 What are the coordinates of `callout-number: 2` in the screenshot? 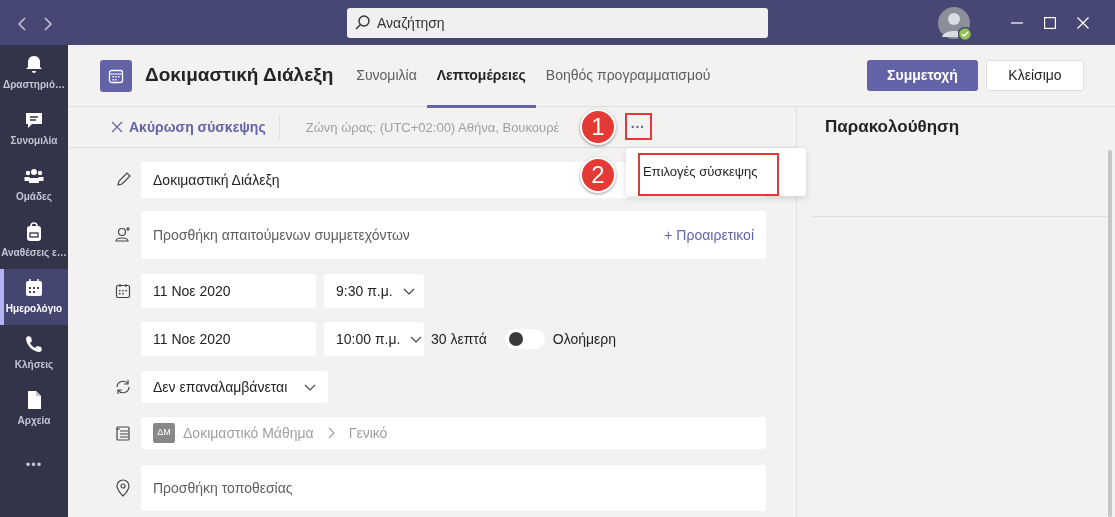 It's located at (598, 175).